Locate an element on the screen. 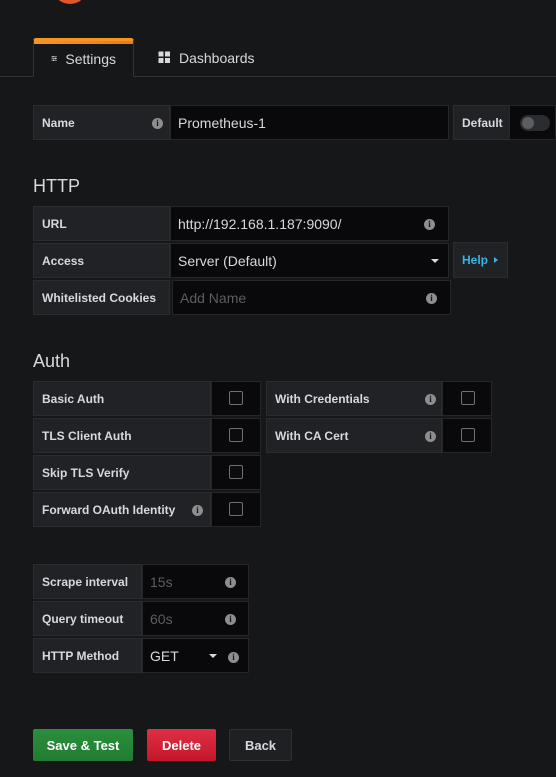 The image size is (556, 777). with-credentials-checkbox is located at coordinates (468, 398).